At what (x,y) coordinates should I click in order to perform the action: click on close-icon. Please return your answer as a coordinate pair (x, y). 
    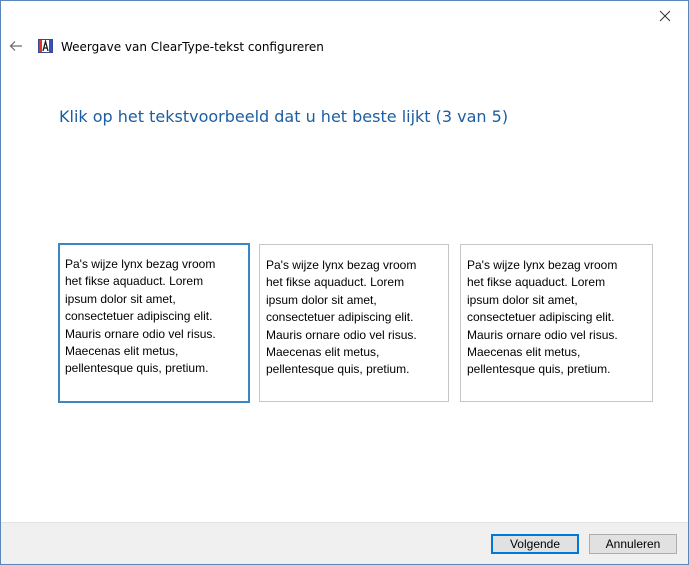
    Looking at the image, I should click on (665, 16).